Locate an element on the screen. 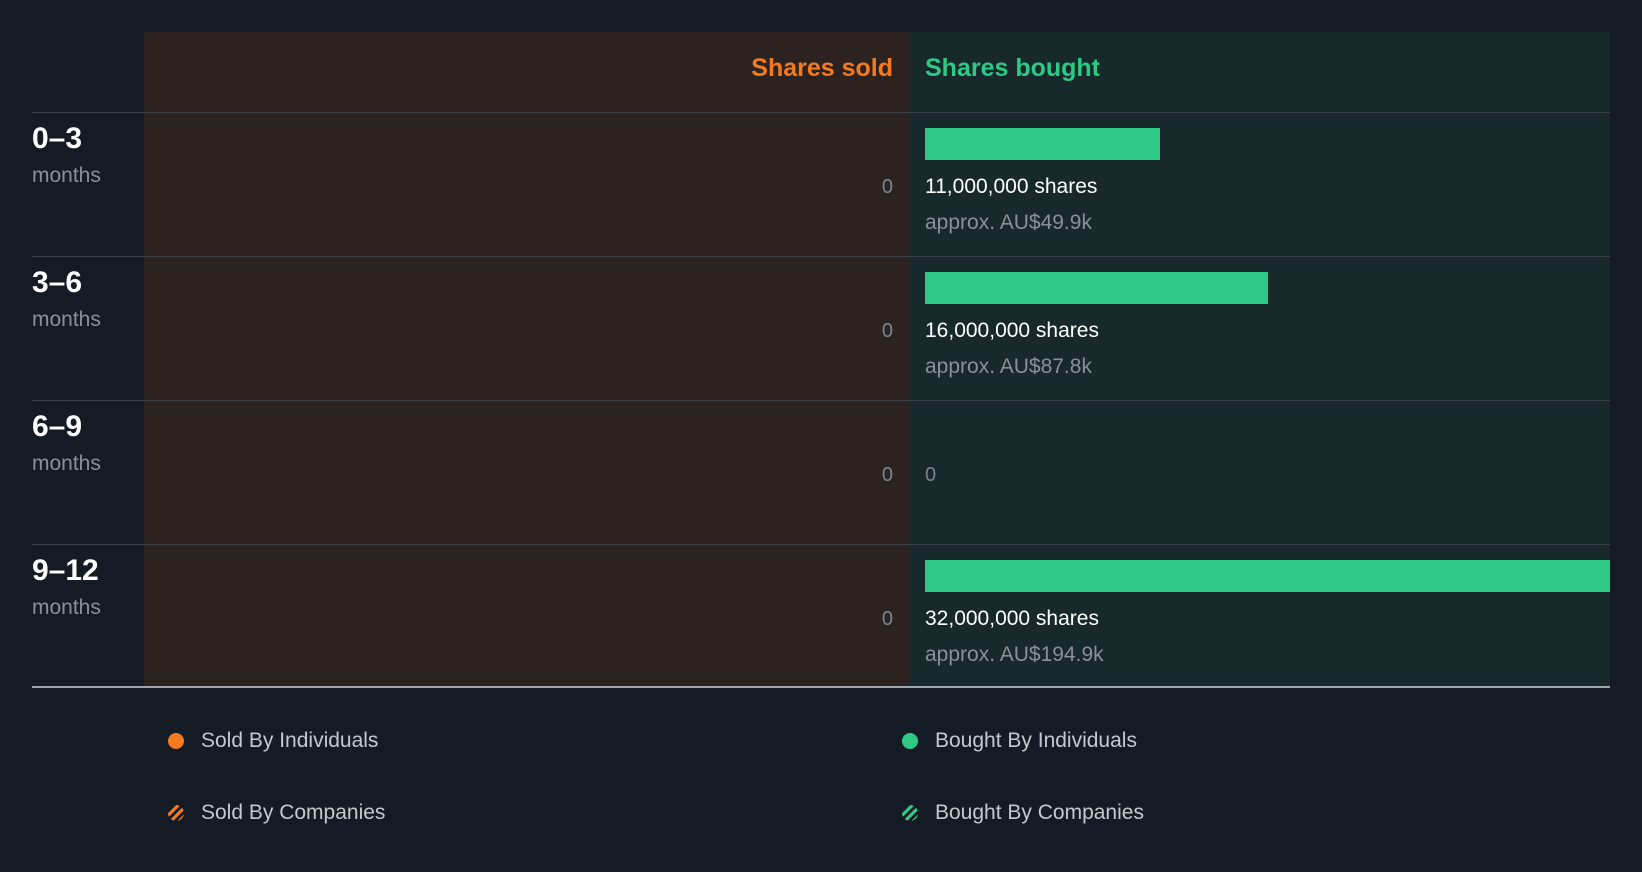  legend-label: Bought By Companies is located at coordinates (1039, 812).